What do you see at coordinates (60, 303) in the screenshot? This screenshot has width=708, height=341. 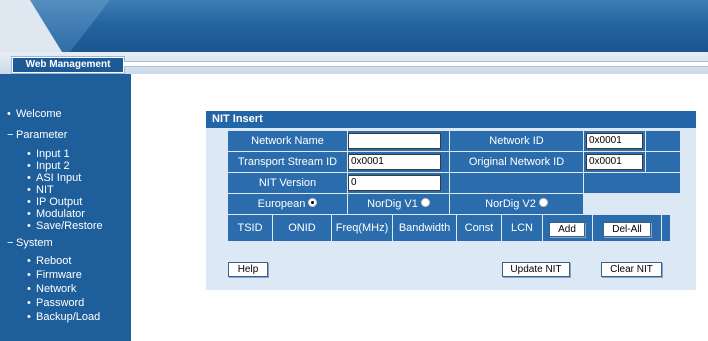 I see `sidebar-item-label: Password` at bounding box center [60, 303].